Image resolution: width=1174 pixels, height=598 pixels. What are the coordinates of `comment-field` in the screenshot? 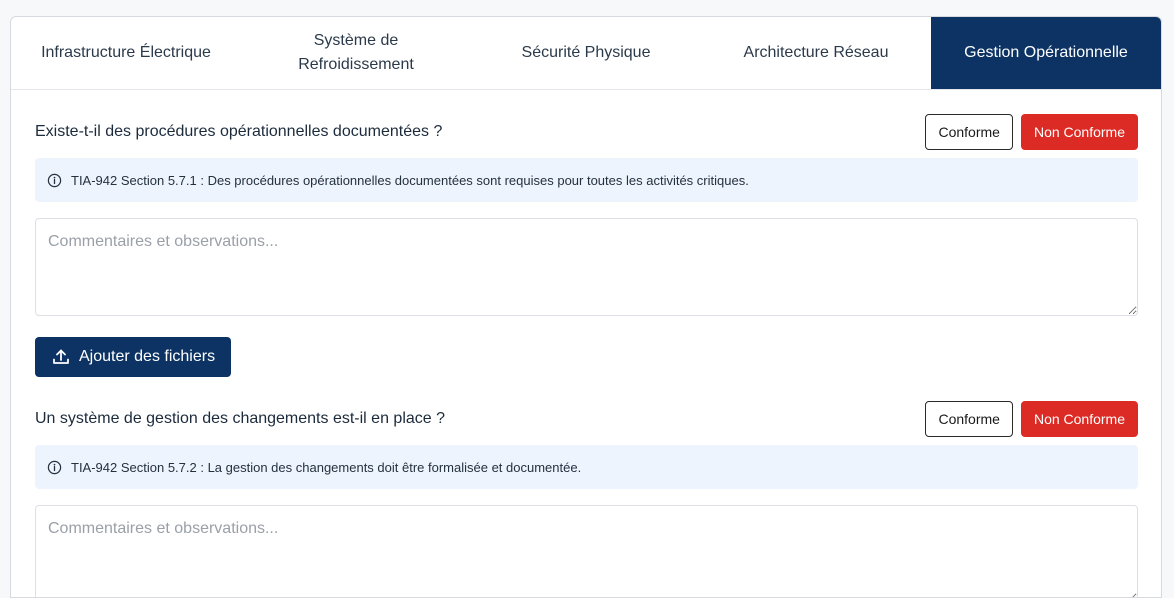 It's located at (586, 551).